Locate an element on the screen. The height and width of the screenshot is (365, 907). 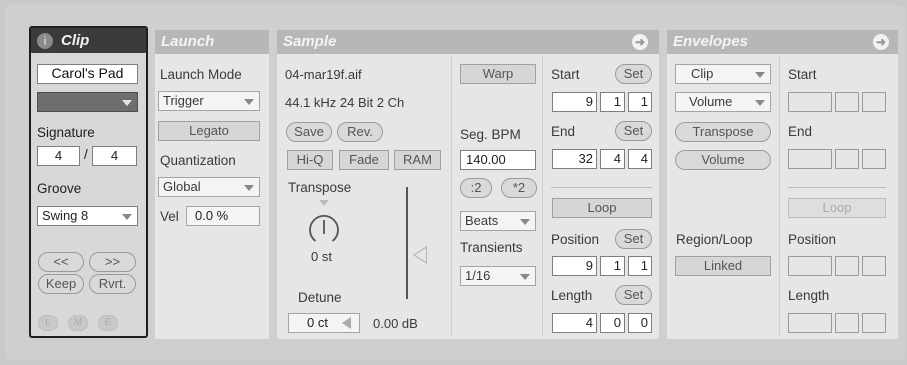
envelope-loop-button: Loop is located at coordinates (837, 208).